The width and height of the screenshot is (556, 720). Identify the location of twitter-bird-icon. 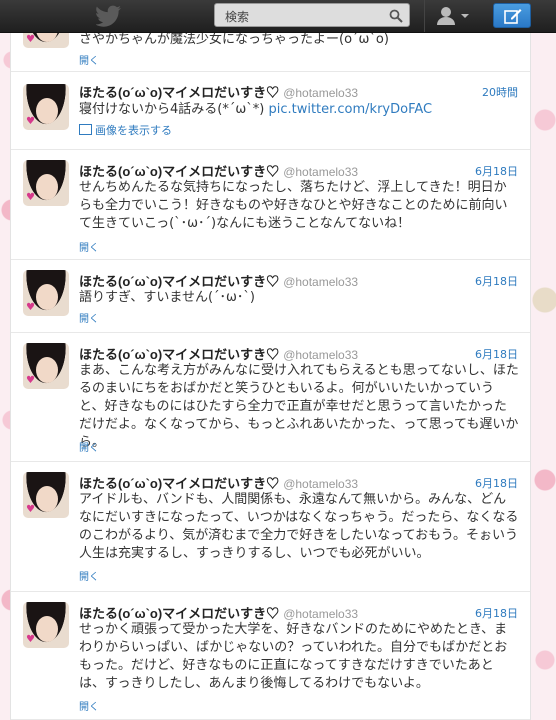
(108, 18).